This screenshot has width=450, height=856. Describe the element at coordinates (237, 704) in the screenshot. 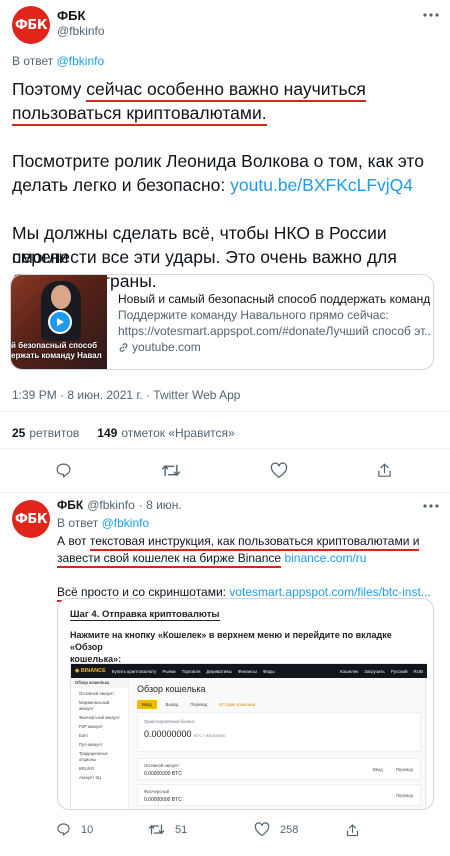

I see `history-button: История кошелька` at that location.